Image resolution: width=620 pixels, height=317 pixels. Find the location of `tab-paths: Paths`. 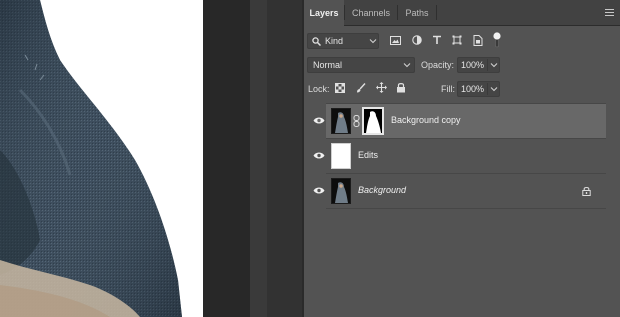

tab-paths: Paths is located at coordinates (417, 12).